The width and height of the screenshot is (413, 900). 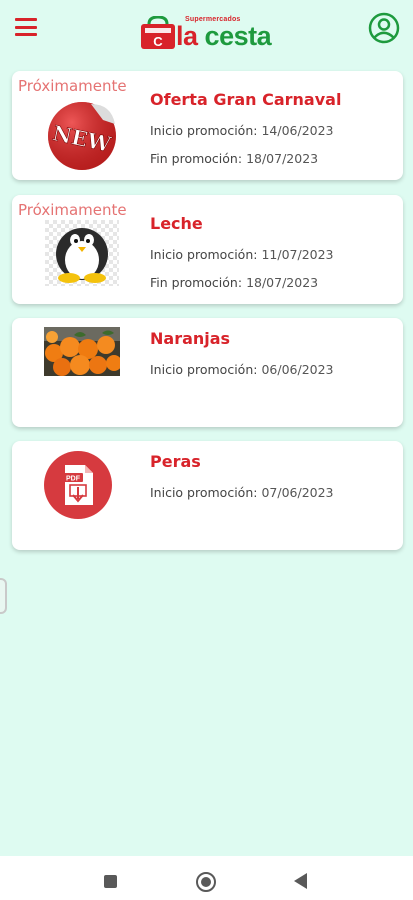 I want to click on promotion-title: Leche, so click(x=176, y=223).